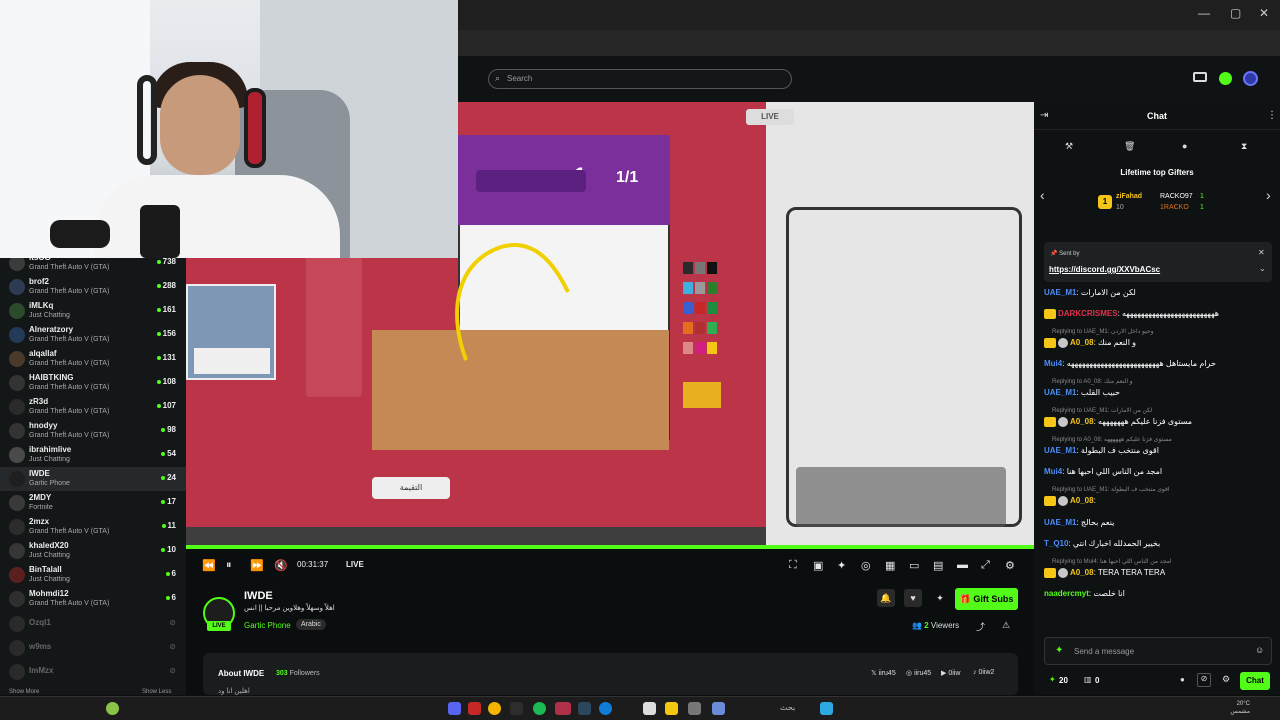 The height and width of the screenshot is (720, 1280). I want to click on volume-icon: 🔇, so click(281, 565).